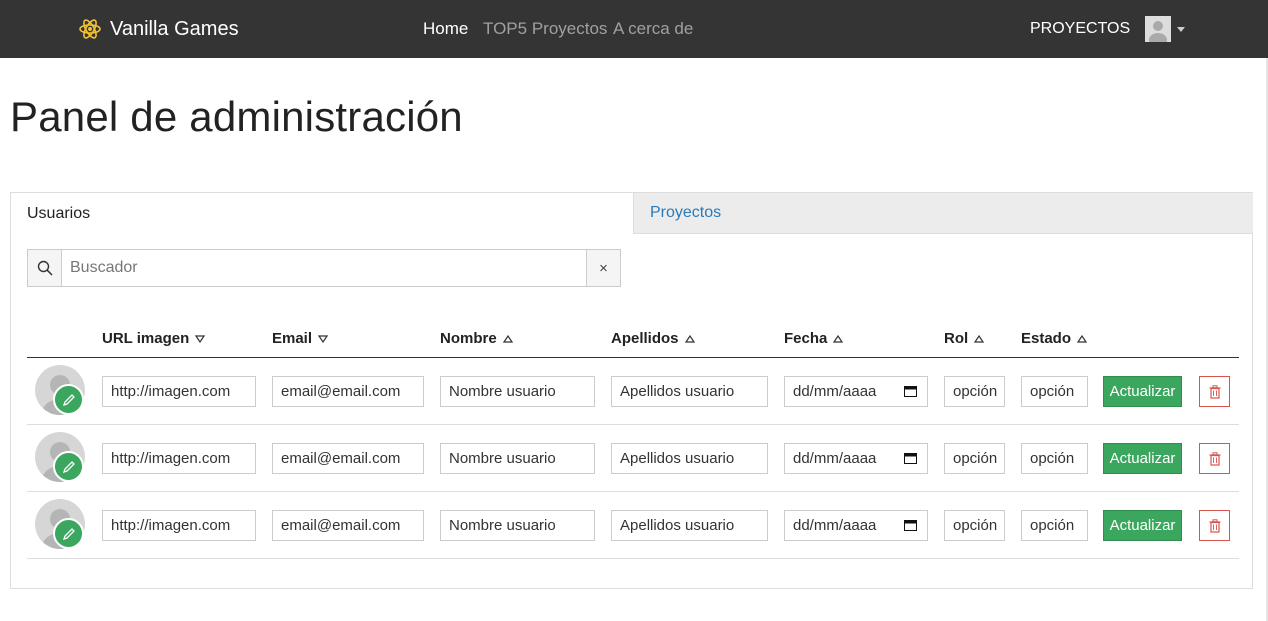  What do you see at coordinates (236, 116) in the screenshot?
I see `page-title: Panel de administración` at bounding box center [236, 116].